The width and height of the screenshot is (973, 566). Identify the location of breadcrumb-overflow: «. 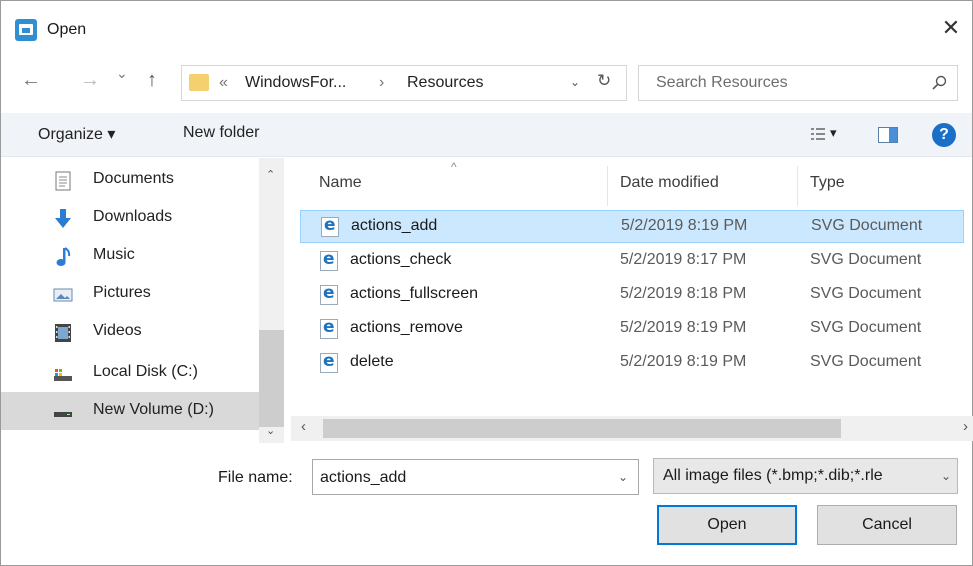
(223, 83).